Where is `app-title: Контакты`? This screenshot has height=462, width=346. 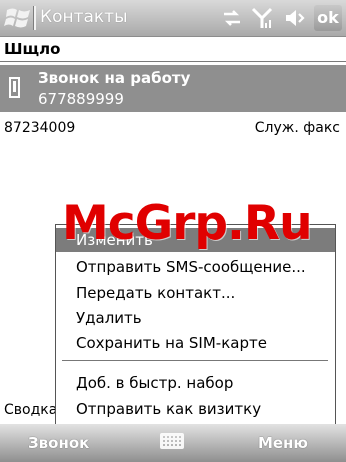
app-title: Контакты is located at coordinates (84, 17).